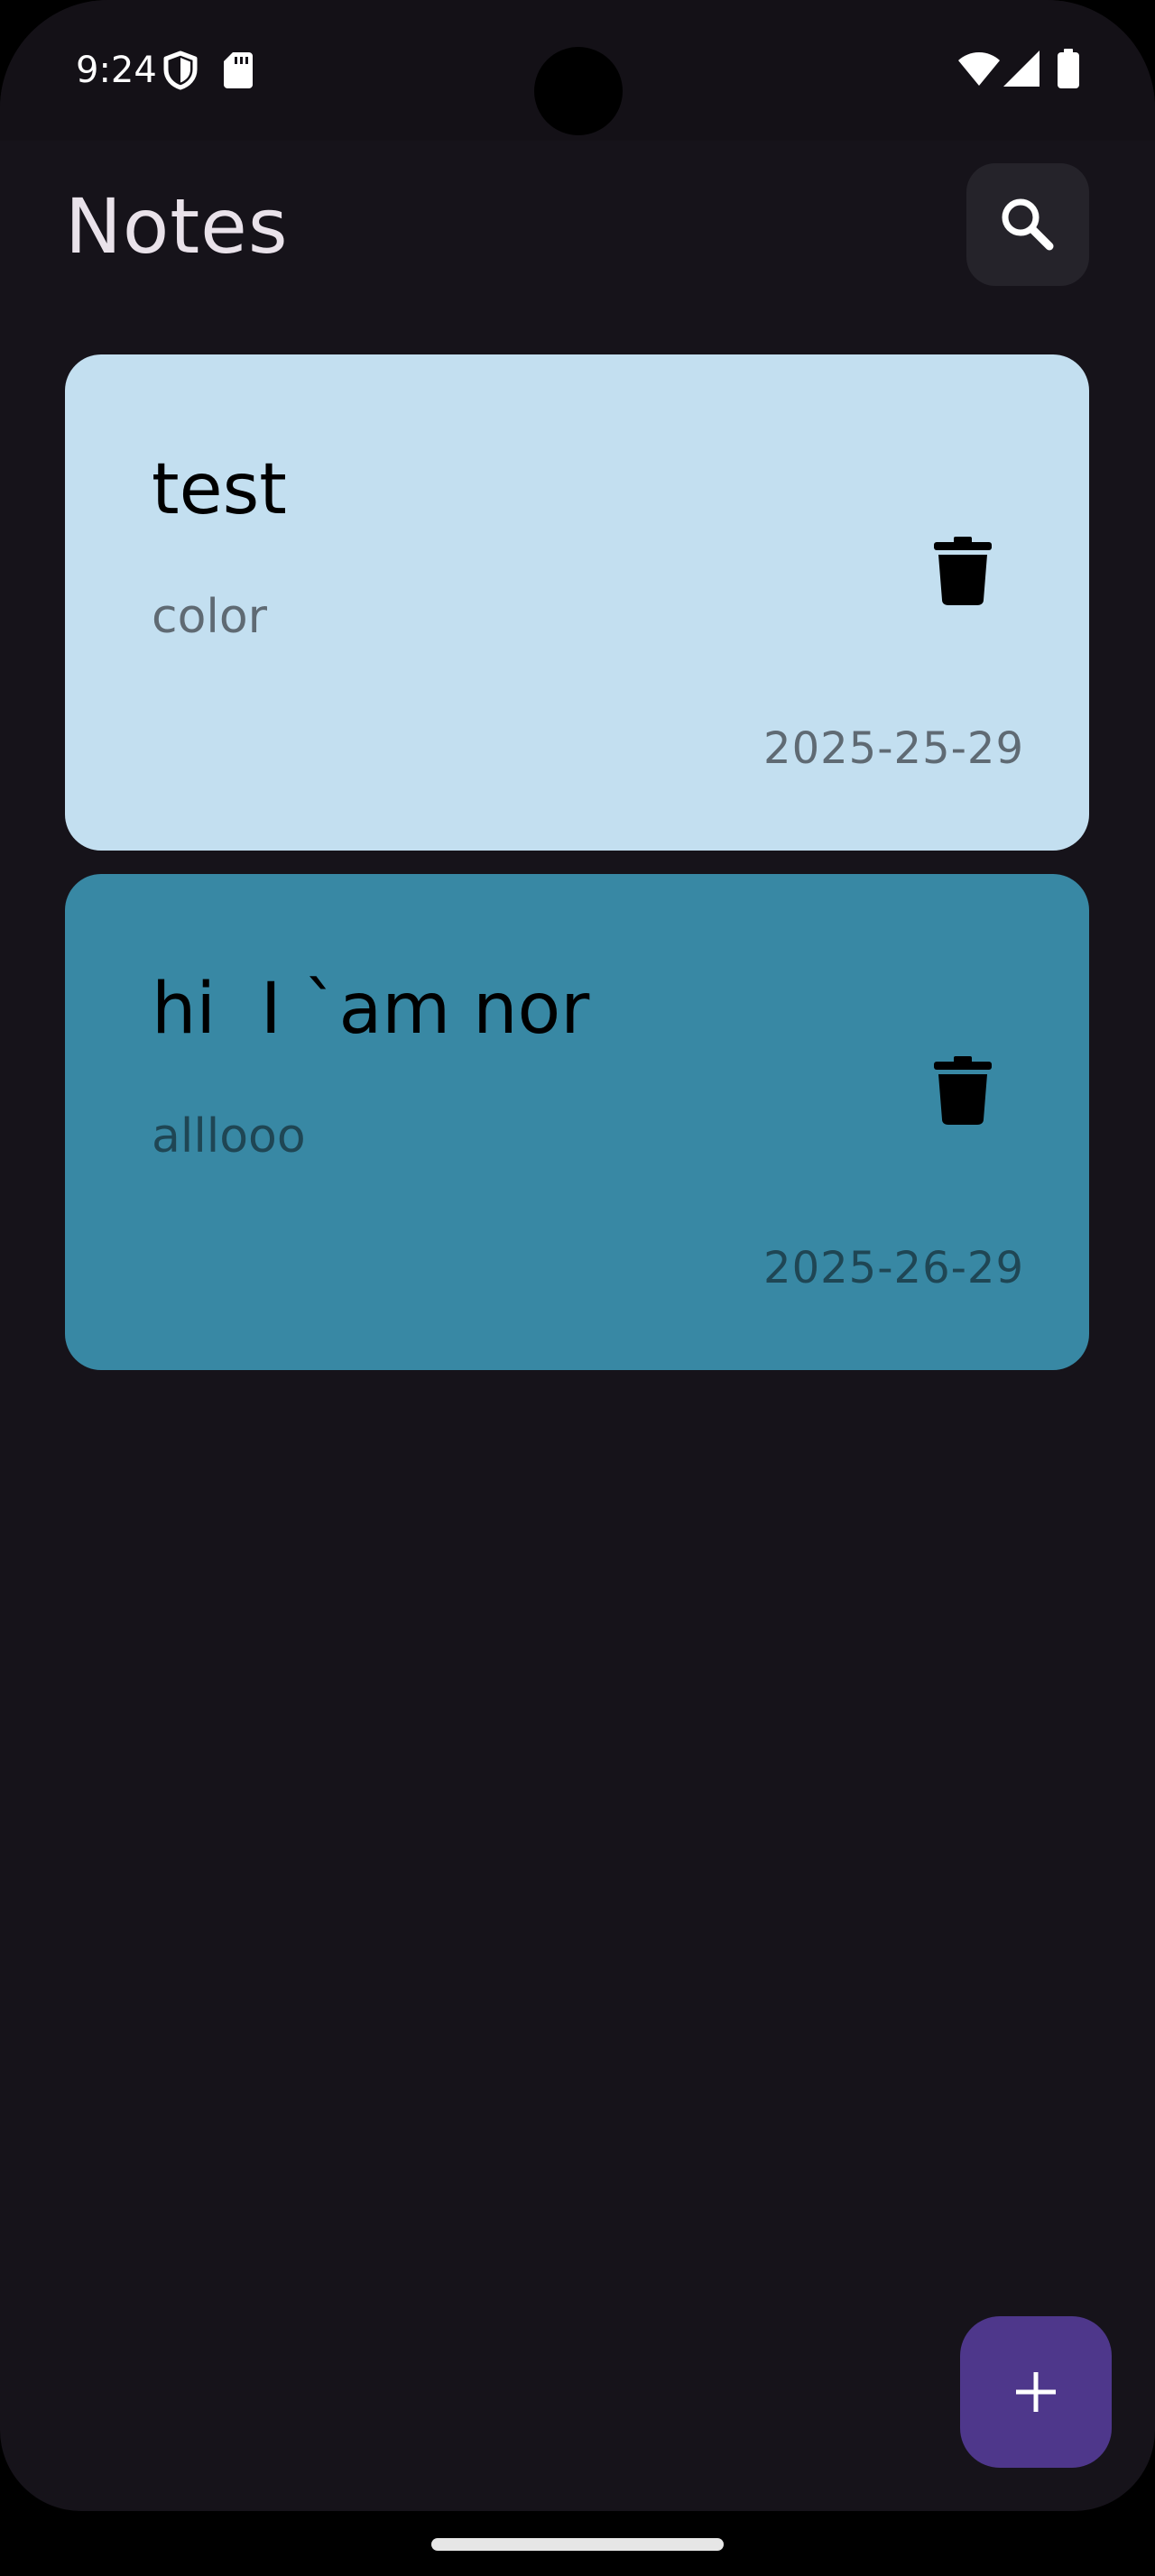 The width and height of the screenshot is (1155, 2576). What do you see at coordinates (219, 490) in the screenshot?
I see `note-title: test` at bounding box center [219, 490].